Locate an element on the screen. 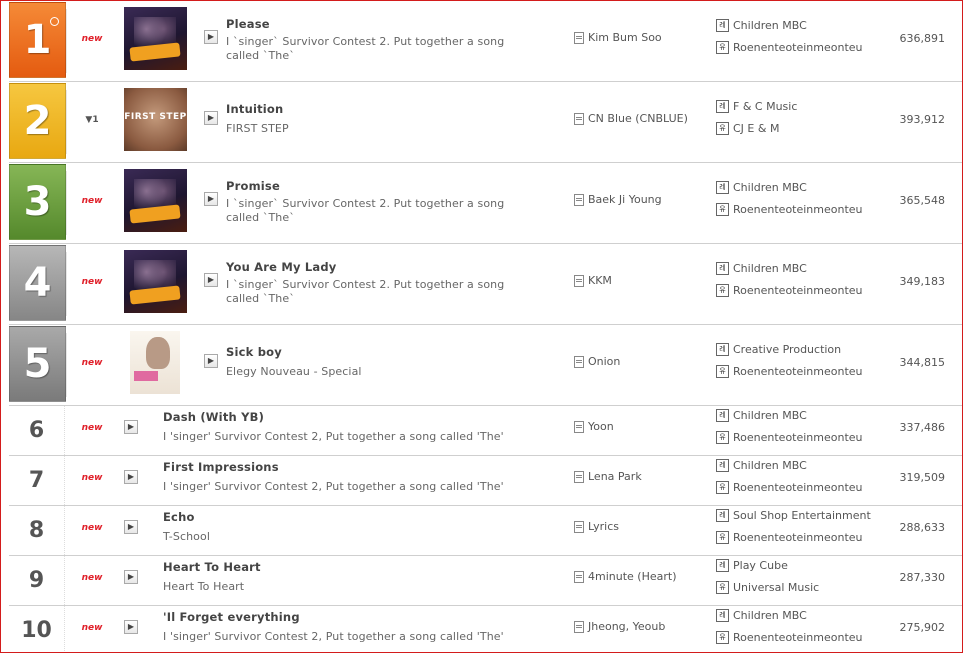  play-count: 287,330 is located at coordinates (922, 577).